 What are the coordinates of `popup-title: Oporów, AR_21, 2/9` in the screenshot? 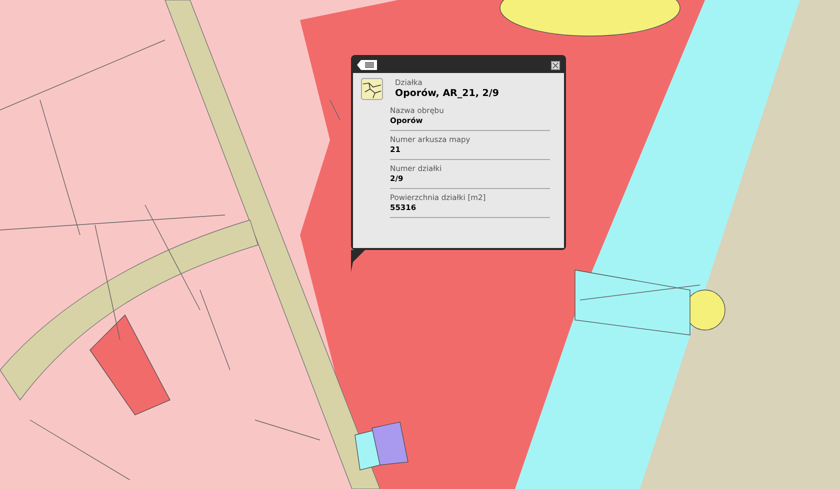 It's located at (447, 94).